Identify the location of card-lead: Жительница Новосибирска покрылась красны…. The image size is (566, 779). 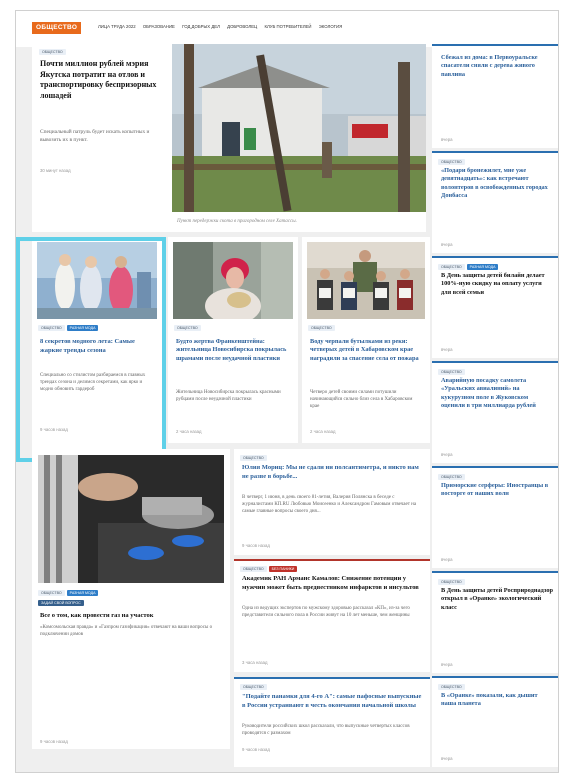
(228, 396).